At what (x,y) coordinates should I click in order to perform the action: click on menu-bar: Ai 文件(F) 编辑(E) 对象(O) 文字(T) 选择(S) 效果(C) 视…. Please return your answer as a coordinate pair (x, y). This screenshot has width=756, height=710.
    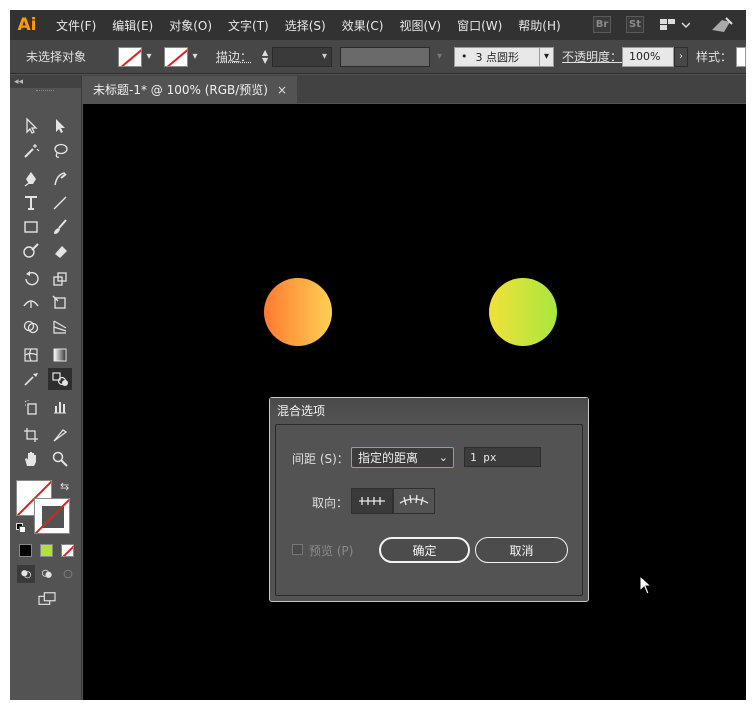
    Looking at the image, I should click on (378, 25).